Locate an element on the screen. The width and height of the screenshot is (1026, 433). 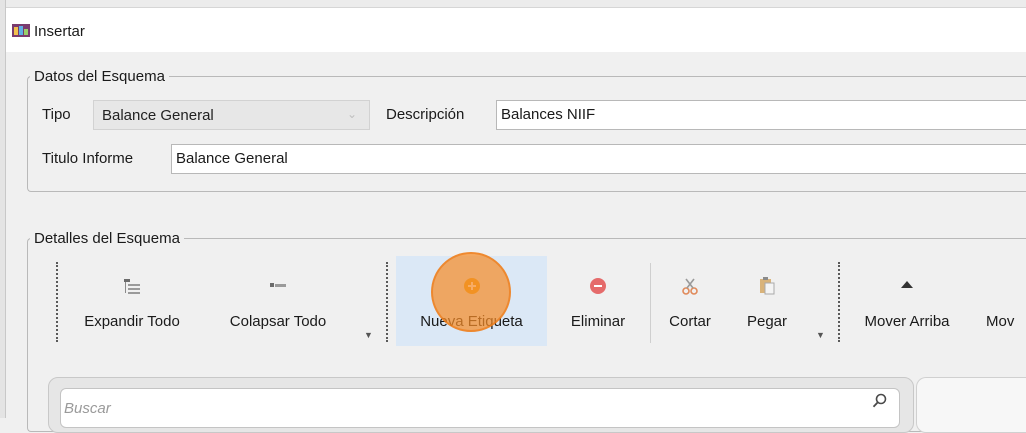
colapsar-todo-button: Colapsar Todo is located at coordinates (278, 301).